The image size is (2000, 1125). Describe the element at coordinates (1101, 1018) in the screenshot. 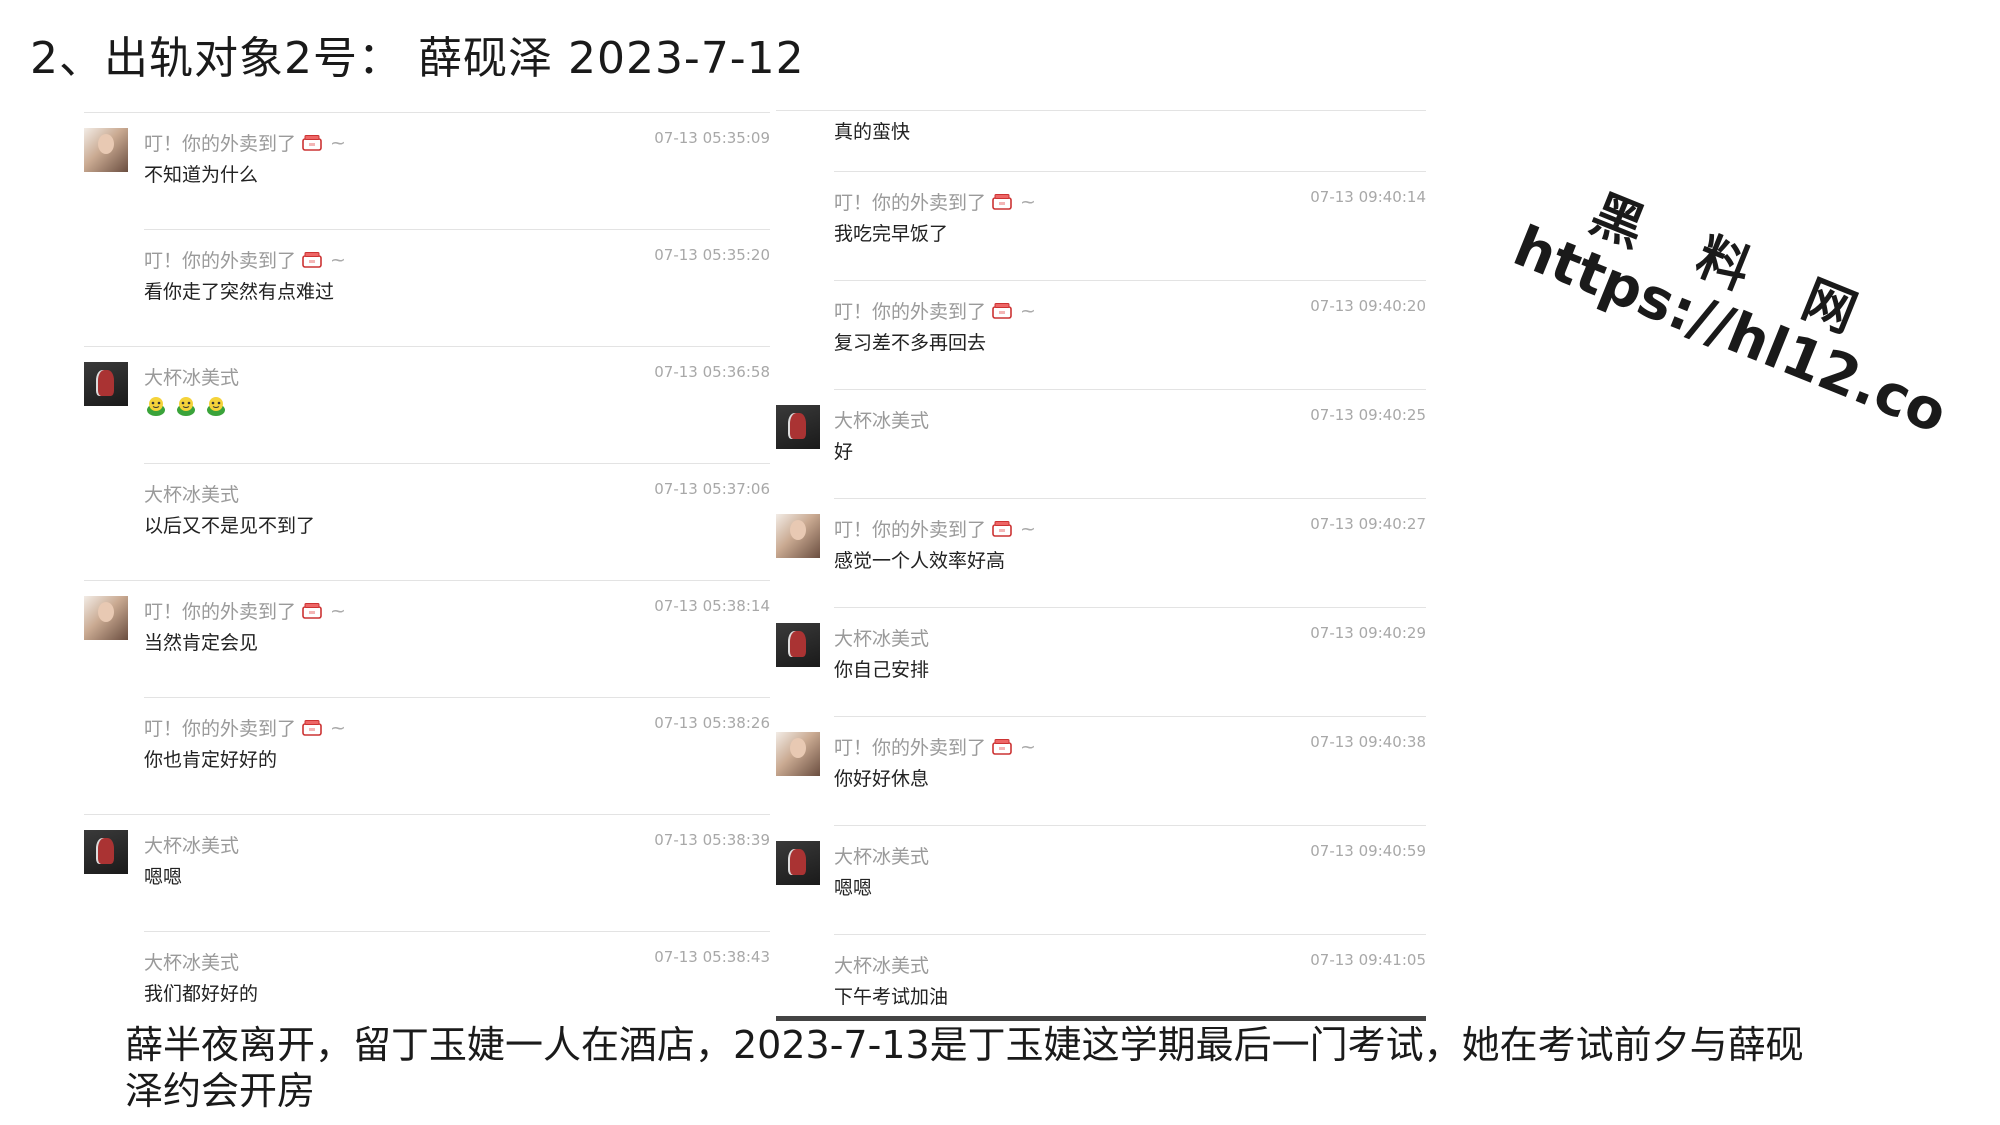

I see `scrollbar-track` at that location.